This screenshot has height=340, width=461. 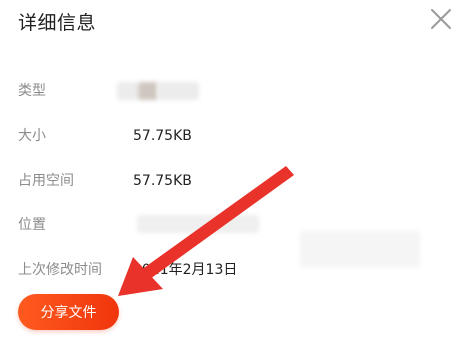 I want to click on detail-row-type: 类型, so click(x=230, y=91).